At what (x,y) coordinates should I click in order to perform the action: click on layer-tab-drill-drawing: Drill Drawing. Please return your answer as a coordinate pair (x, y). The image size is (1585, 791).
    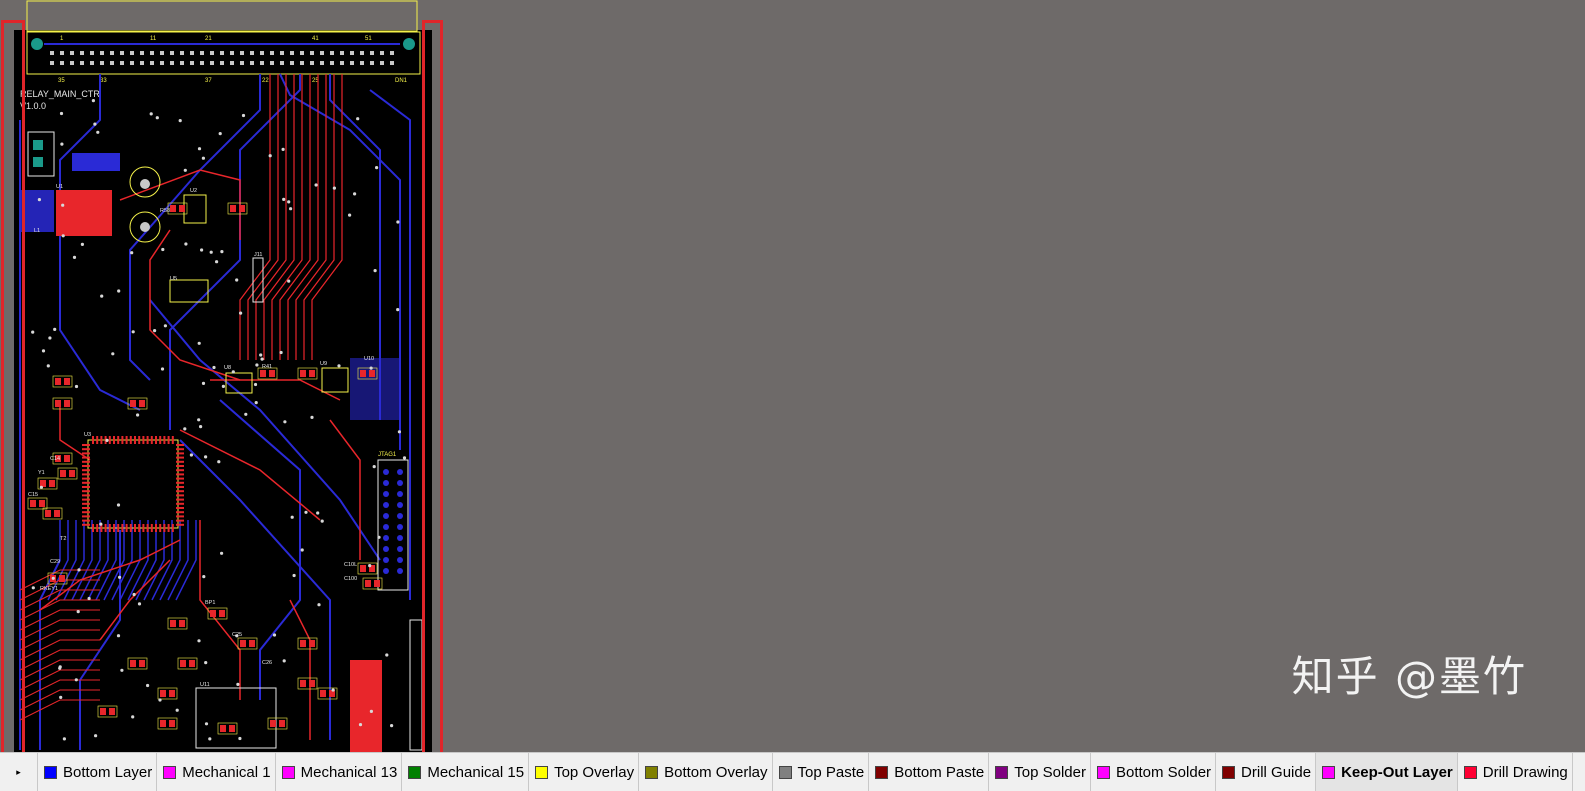
    Looking at the image, I should click on (1515, 772).